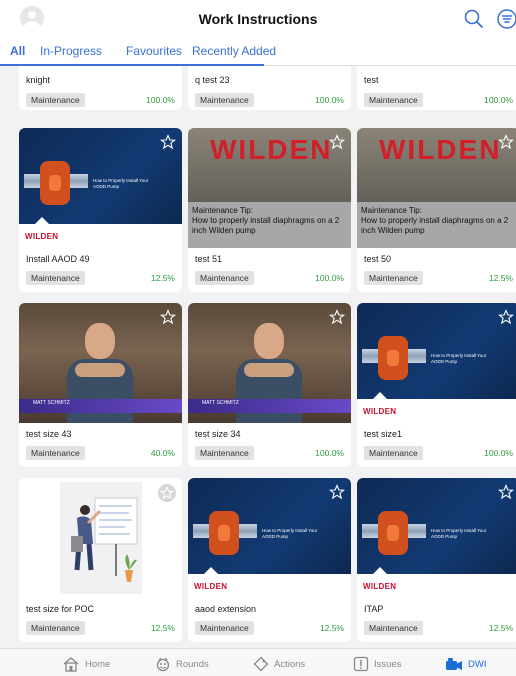  I want to click on search-icon, so click(474, 19).